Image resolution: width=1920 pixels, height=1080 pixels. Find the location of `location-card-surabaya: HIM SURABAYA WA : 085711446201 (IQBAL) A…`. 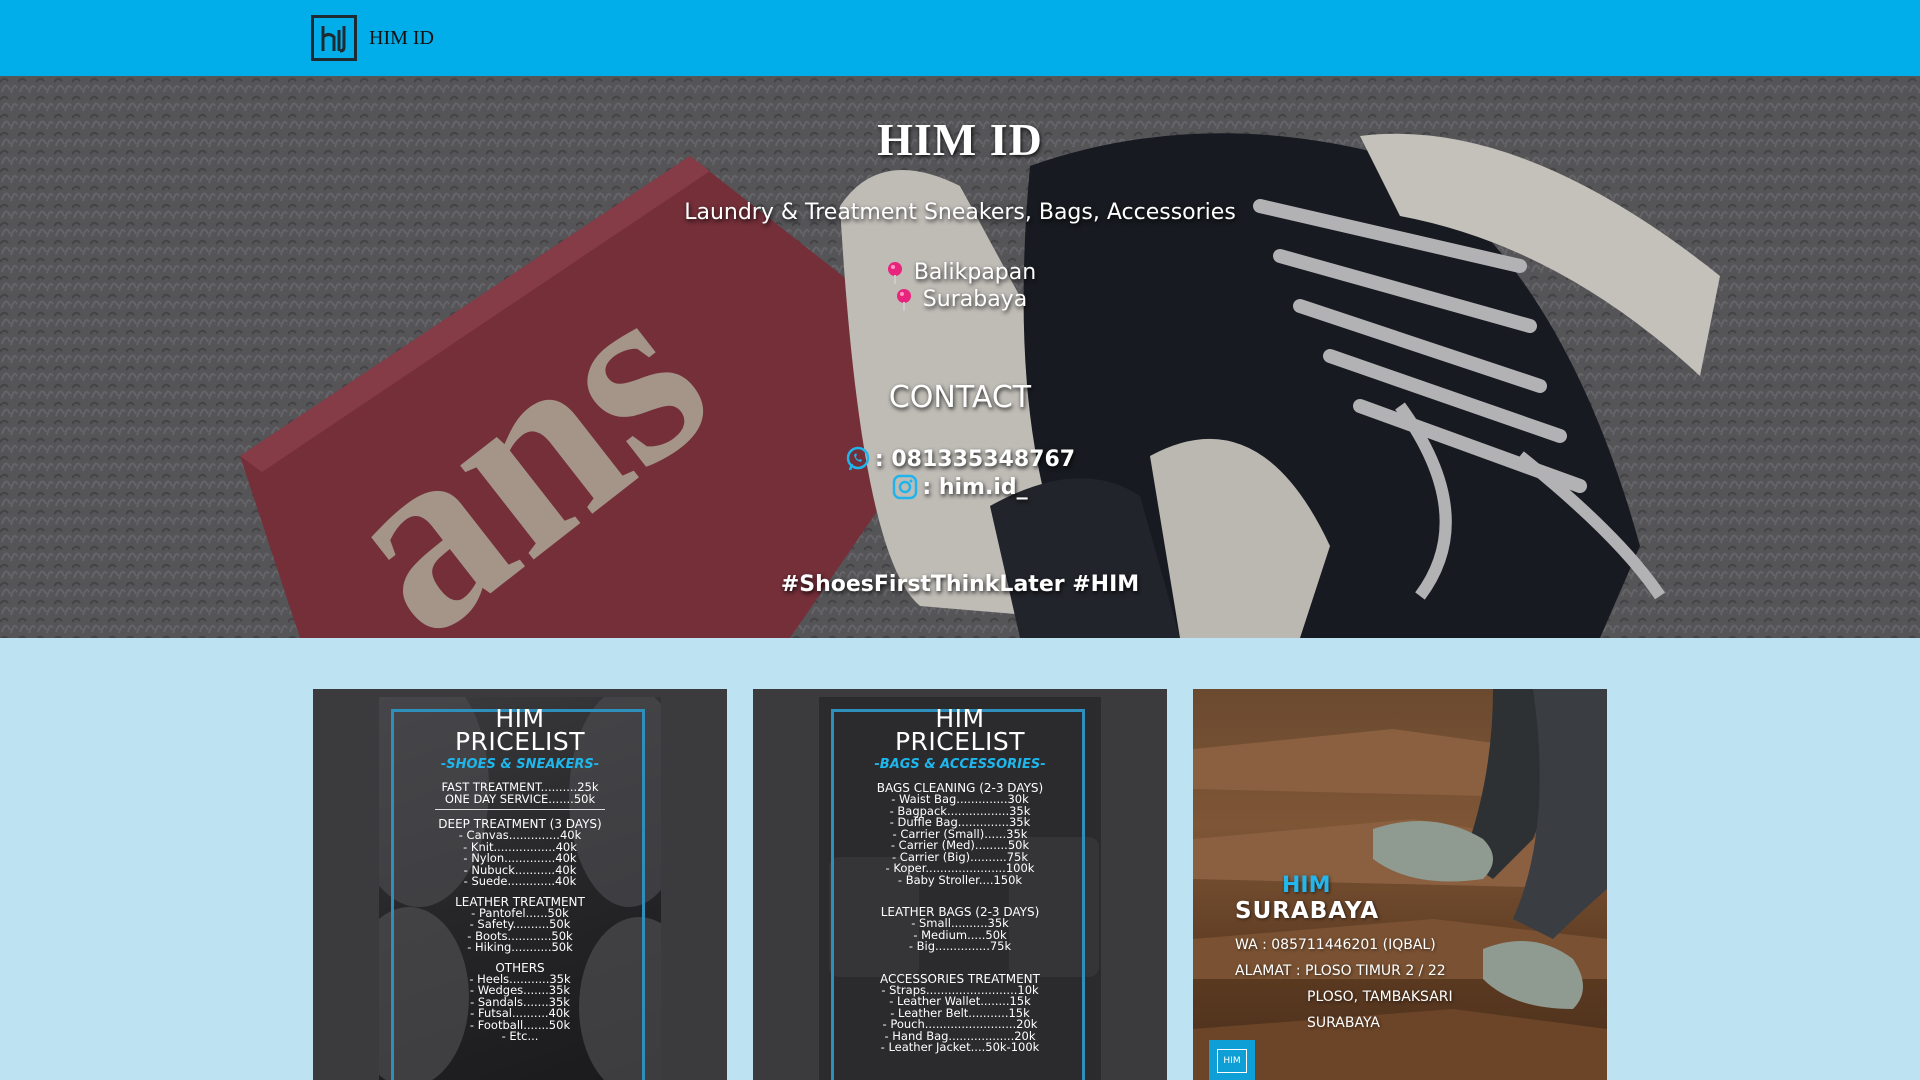

location-card-surabaya: HIM SURABAYA WA : 085711446201 (IQBAL) A… is located at coordinates (1400, 884).